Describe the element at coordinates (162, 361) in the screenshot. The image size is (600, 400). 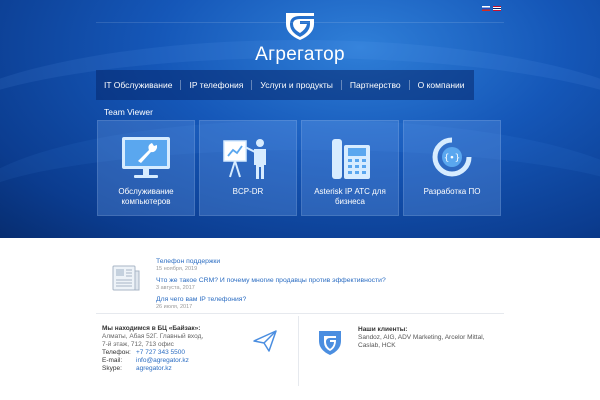
I see `email-link: info@agregator.kz` at that location.